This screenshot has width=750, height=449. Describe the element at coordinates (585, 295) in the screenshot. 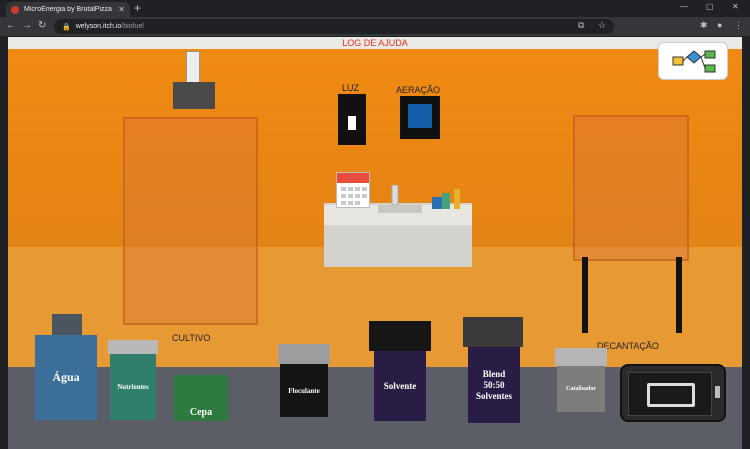

I see `decant-leg-left` at that location.